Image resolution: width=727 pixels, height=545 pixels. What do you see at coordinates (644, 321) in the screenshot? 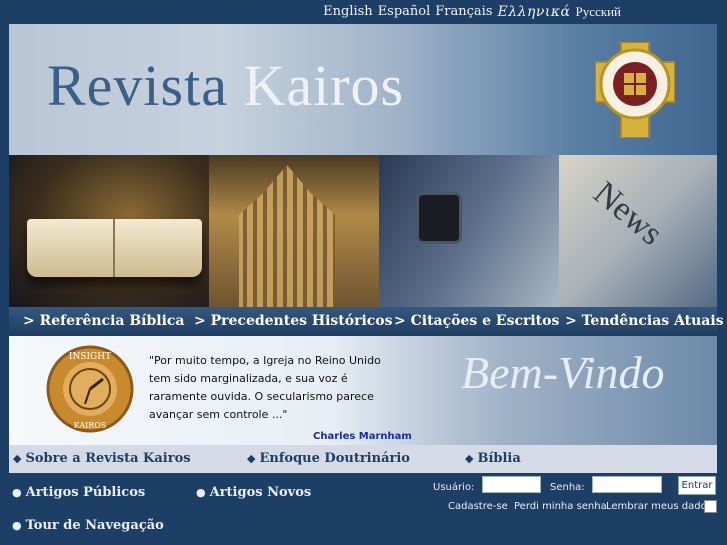
I see `nav-tendencias-atuais: > Tendências Atuais` at bounding box center [644, 321].